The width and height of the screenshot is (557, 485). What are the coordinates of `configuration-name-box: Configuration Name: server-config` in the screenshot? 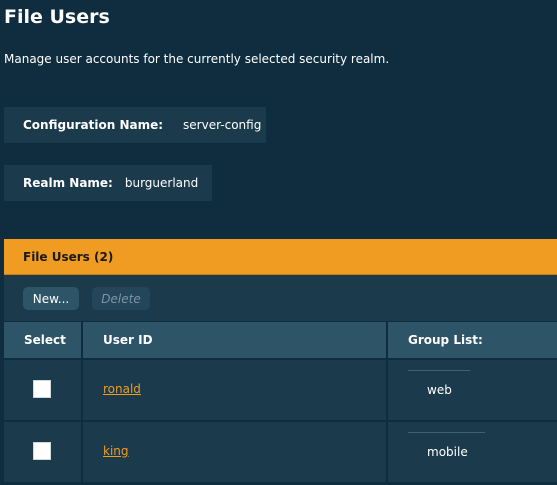 It's located at (135, 125).